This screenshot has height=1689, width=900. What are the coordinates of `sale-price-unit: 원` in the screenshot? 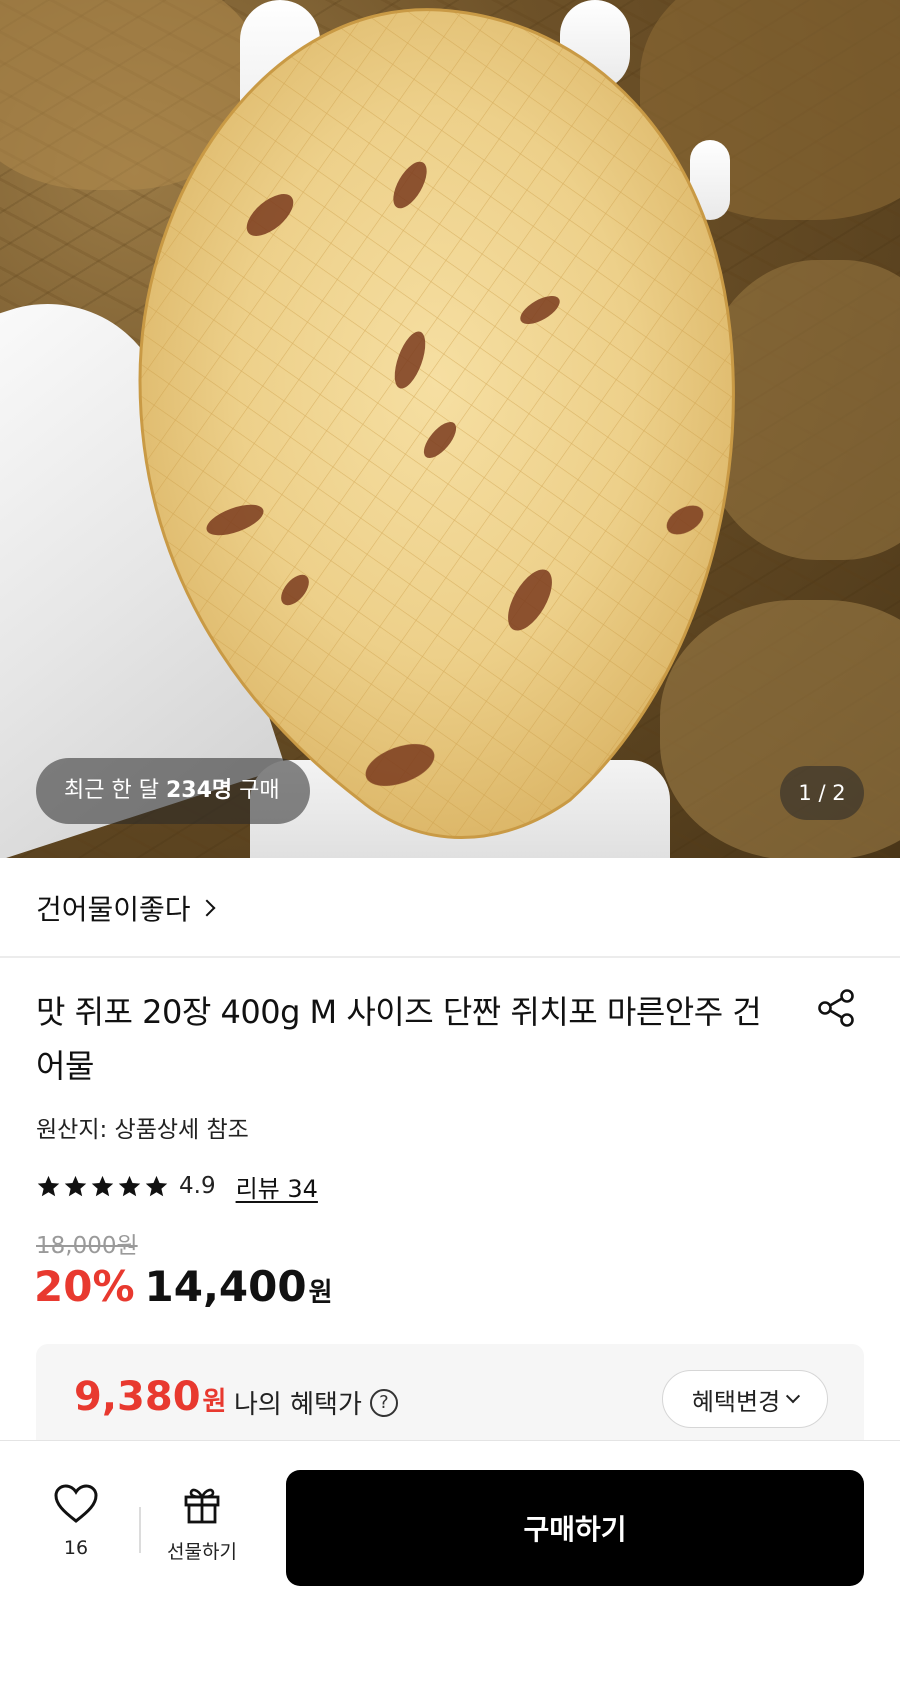 It's located at (320, 1293).